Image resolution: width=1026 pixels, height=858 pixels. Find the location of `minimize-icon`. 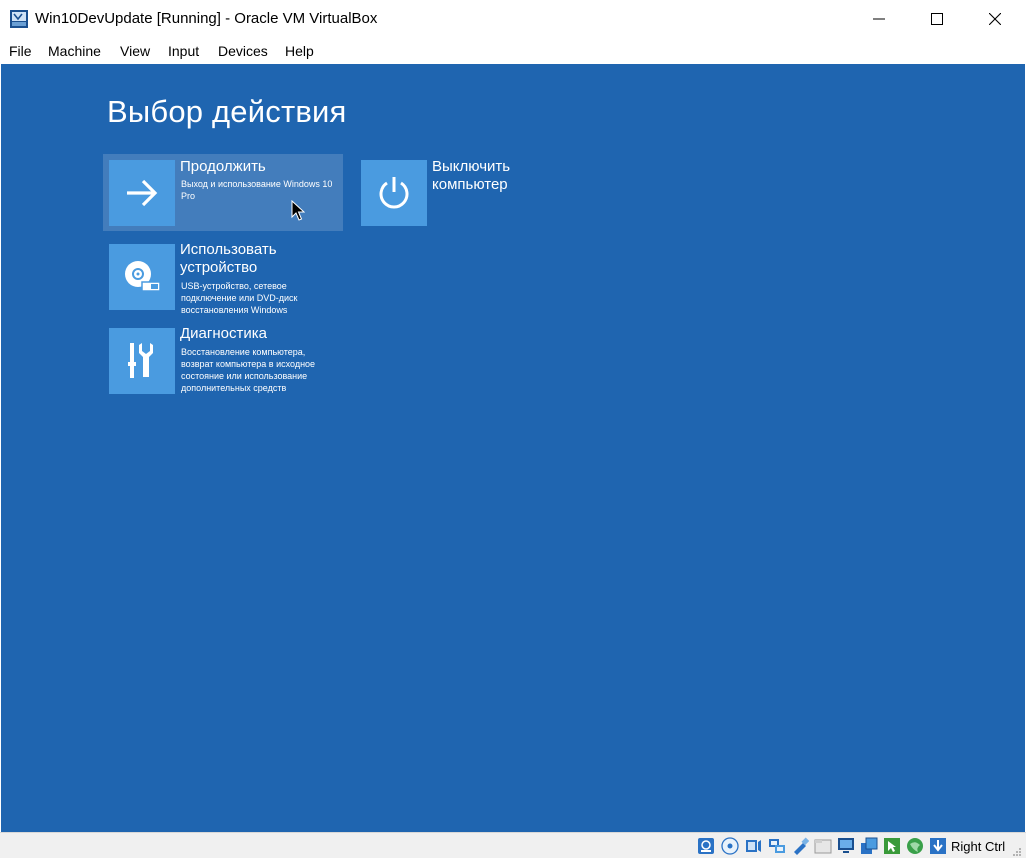

minimize-icon is located at coordinates (879, 19).